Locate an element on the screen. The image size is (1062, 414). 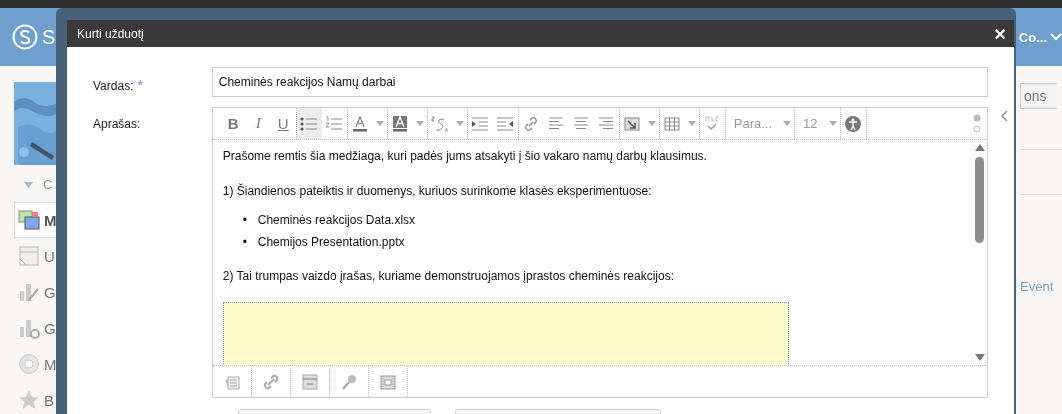
list-item: Cheminės reakcijos Data.xlsx is located at coordinates (336, 220).